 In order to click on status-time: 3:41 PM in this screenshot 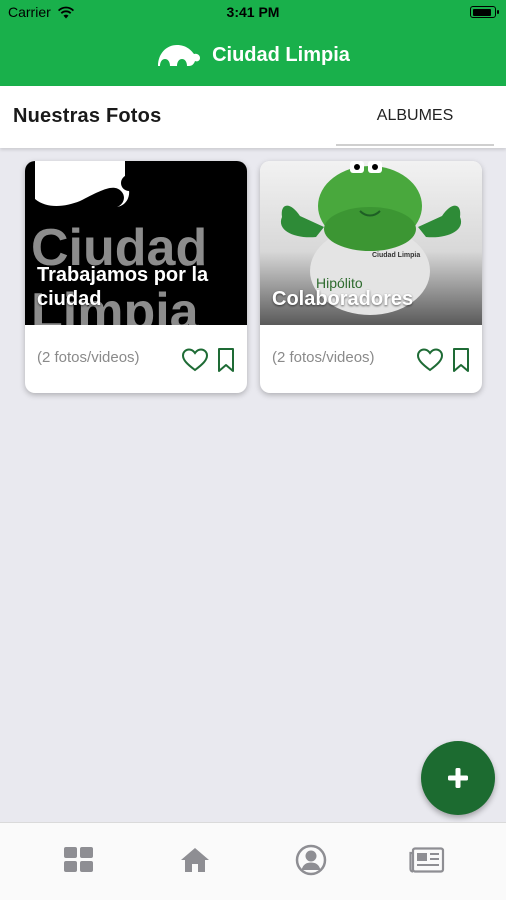, I will do `click(253, 12)`.